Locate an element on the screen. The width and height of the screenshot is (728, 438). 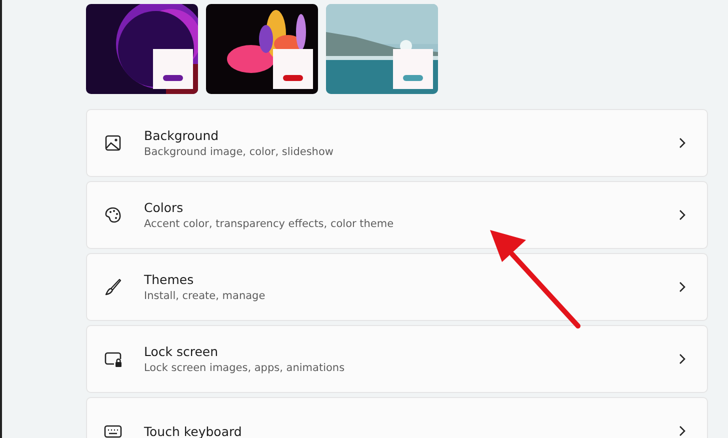
settings-card: Lock screen Lock screen images, apps, animations is located at coordinates (397, 359).